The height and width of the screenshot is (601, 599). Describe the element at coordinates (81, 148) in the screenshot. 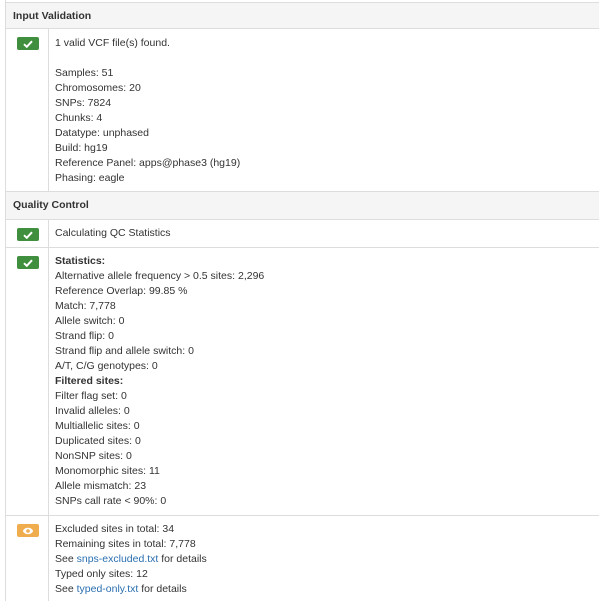

I see `build-text: Build: hg19` at that location.